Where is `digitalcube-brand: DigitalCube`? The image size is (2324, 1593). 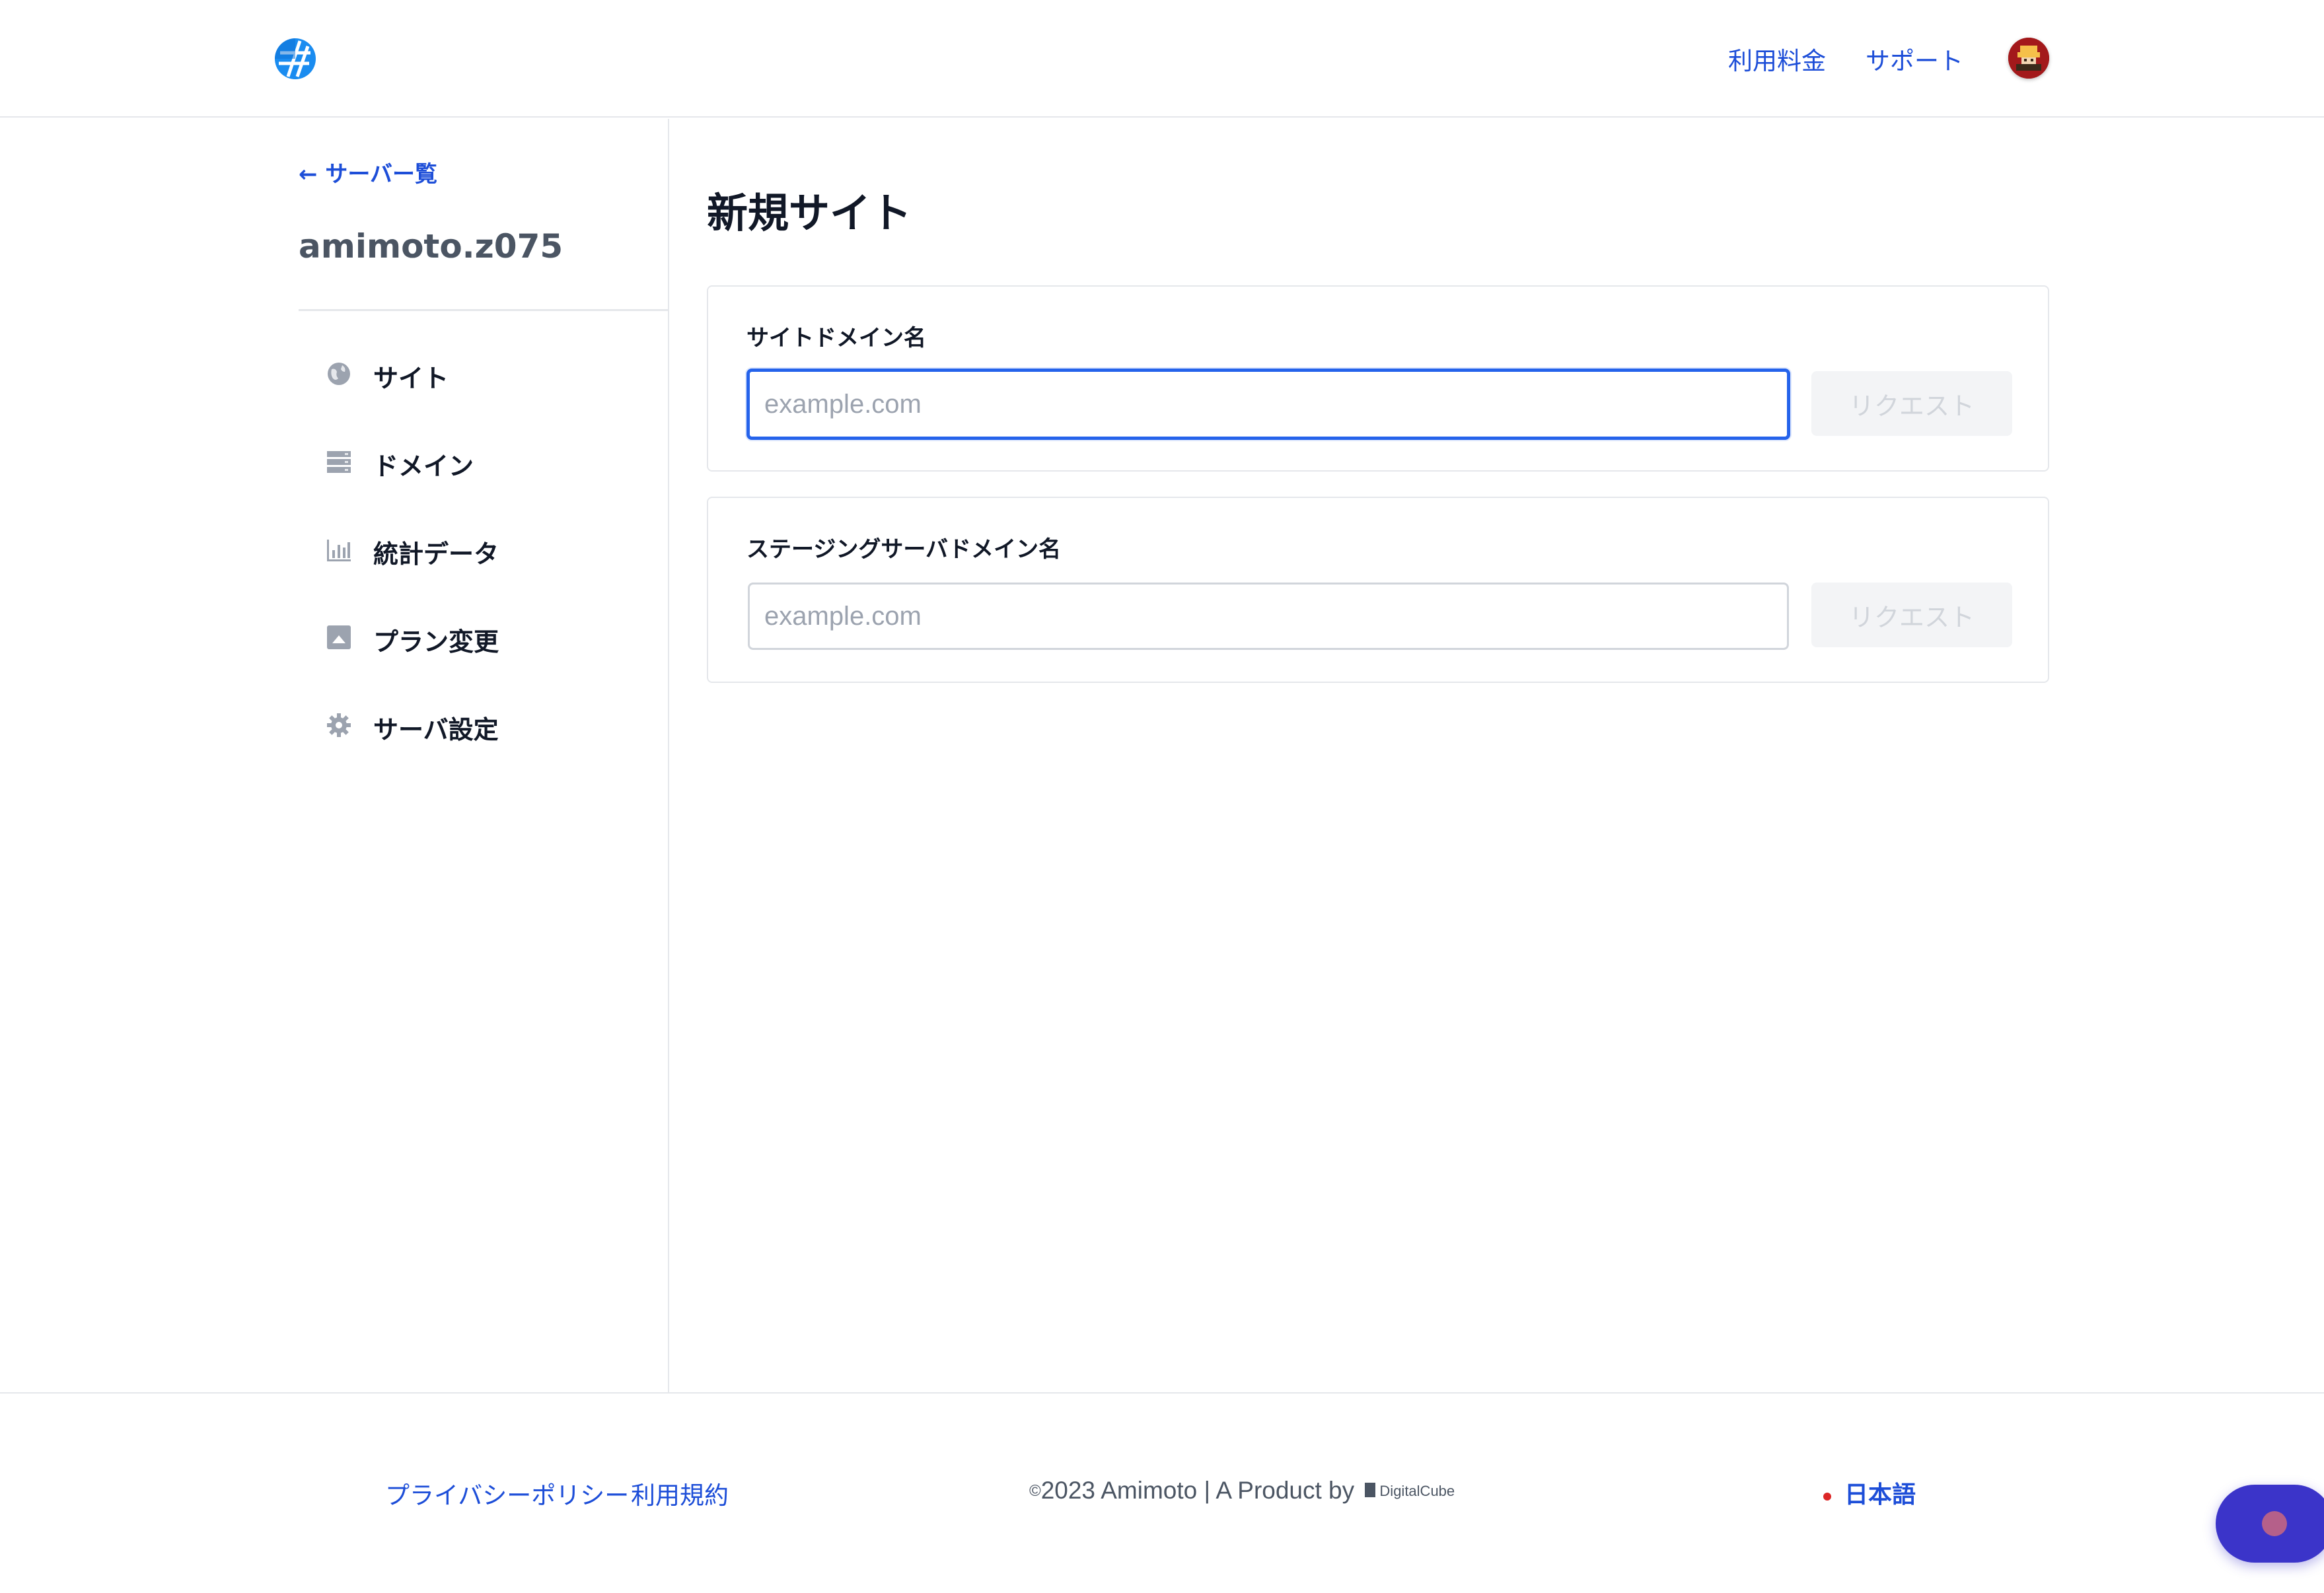 digitalcube-brand: DigitalCube is located at coordinates (1410, 1491).